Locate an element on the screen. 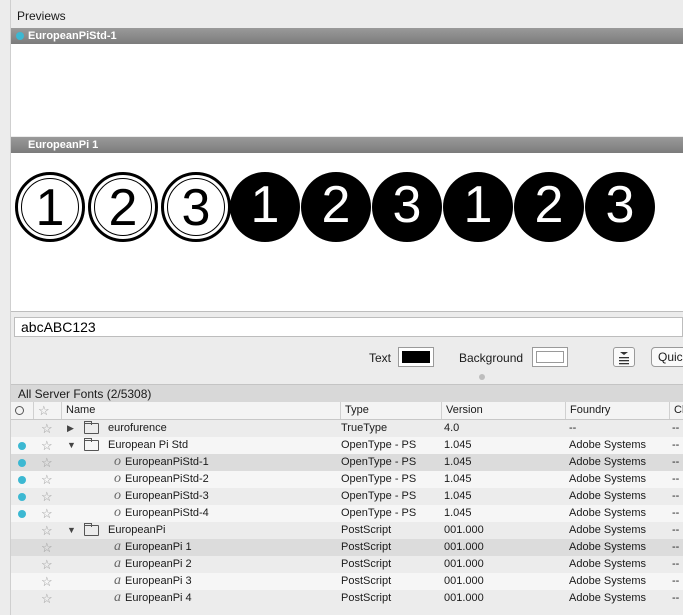  column-foundry: Foundry is located at coordinates (617, 410).